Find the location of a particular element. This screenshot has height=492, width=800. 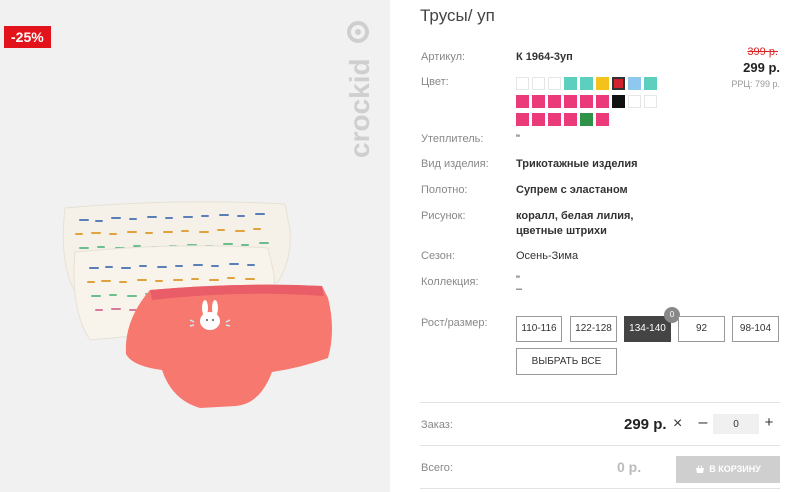

fabric-value: Супрем с эластаном is located at coordinates (572, 190).